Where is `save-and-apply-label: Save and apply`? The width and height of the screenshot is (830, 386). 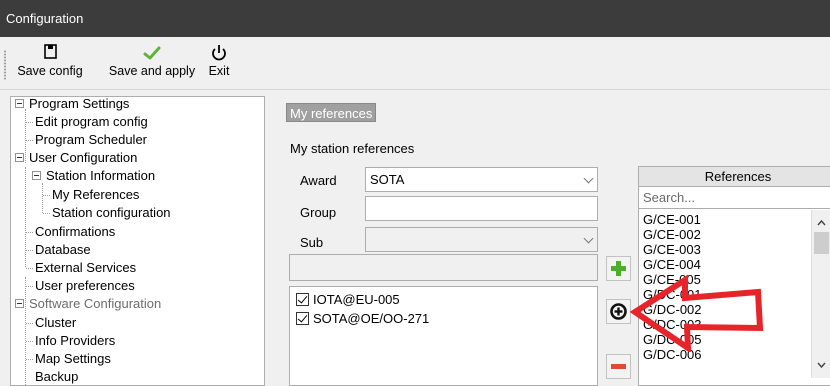 save-and-apply-label: Save and apply is located at coordinates (152, 71).